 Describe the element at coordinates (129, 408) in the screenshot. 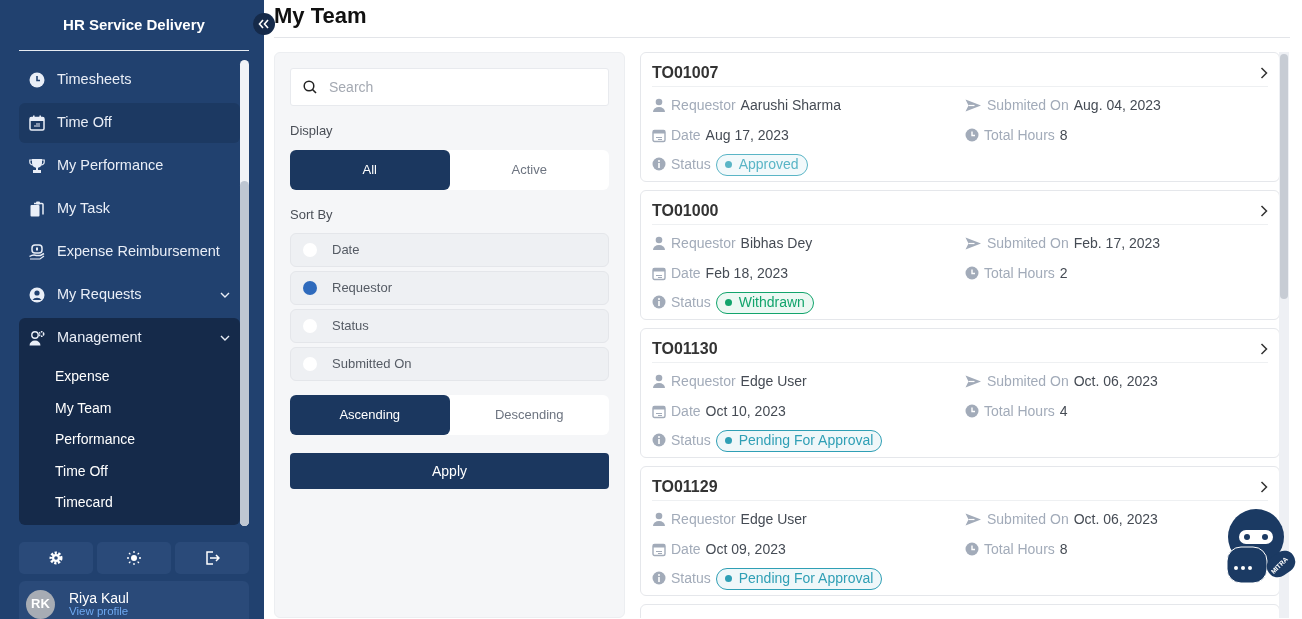

I see `nav-subitem: My Team` at that location.